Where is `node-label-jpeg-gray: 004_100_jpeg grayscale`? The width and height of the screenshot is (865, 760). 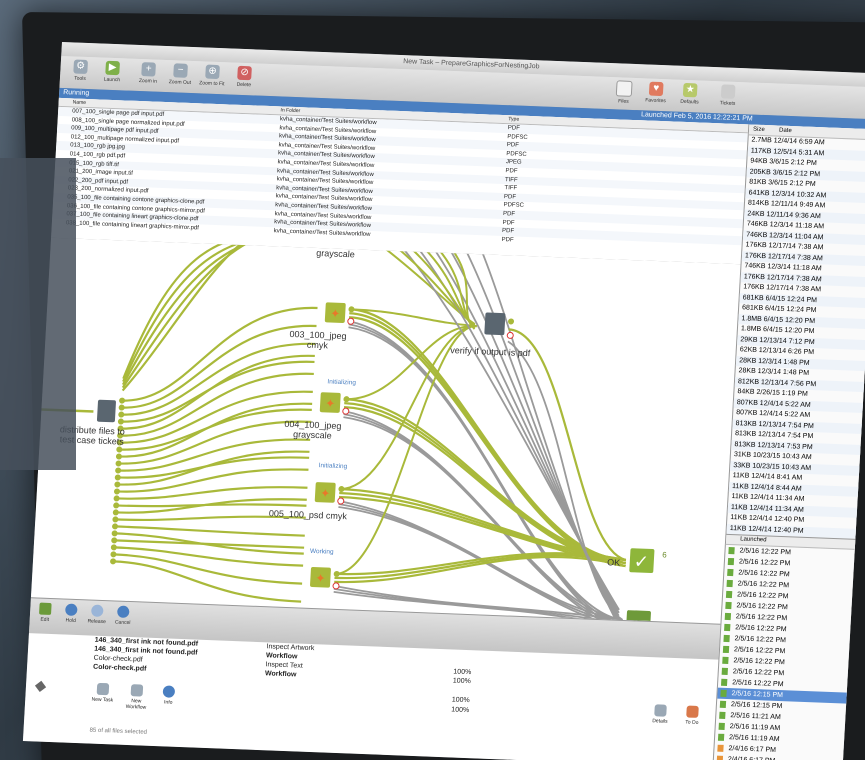
node-label-jpeg-gray: 004_100_jpeg grayscale is located at coordinates (313, 429).